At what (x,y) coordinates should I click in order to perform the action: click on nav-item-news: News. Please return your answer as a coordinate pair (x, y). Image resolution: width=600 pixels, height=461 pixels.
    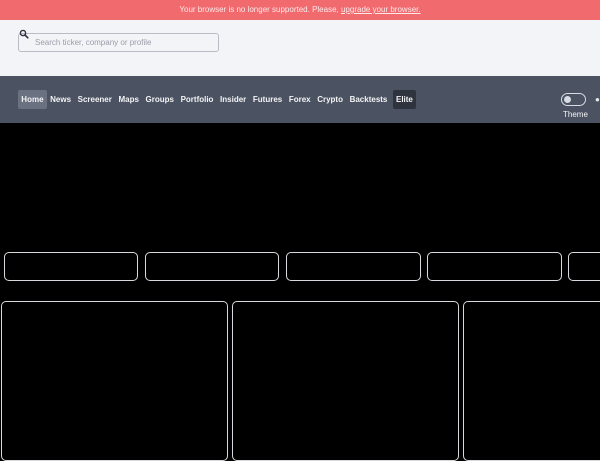
    Looking at the image, I should click on (61, 99).